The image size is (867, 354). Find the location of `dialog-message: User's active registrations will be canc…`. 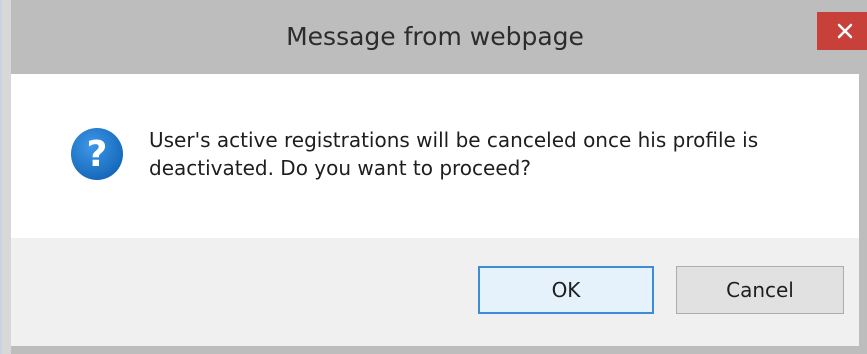

dialog-message: User's active registrations will be canc… is located at coordinates (454, 154).